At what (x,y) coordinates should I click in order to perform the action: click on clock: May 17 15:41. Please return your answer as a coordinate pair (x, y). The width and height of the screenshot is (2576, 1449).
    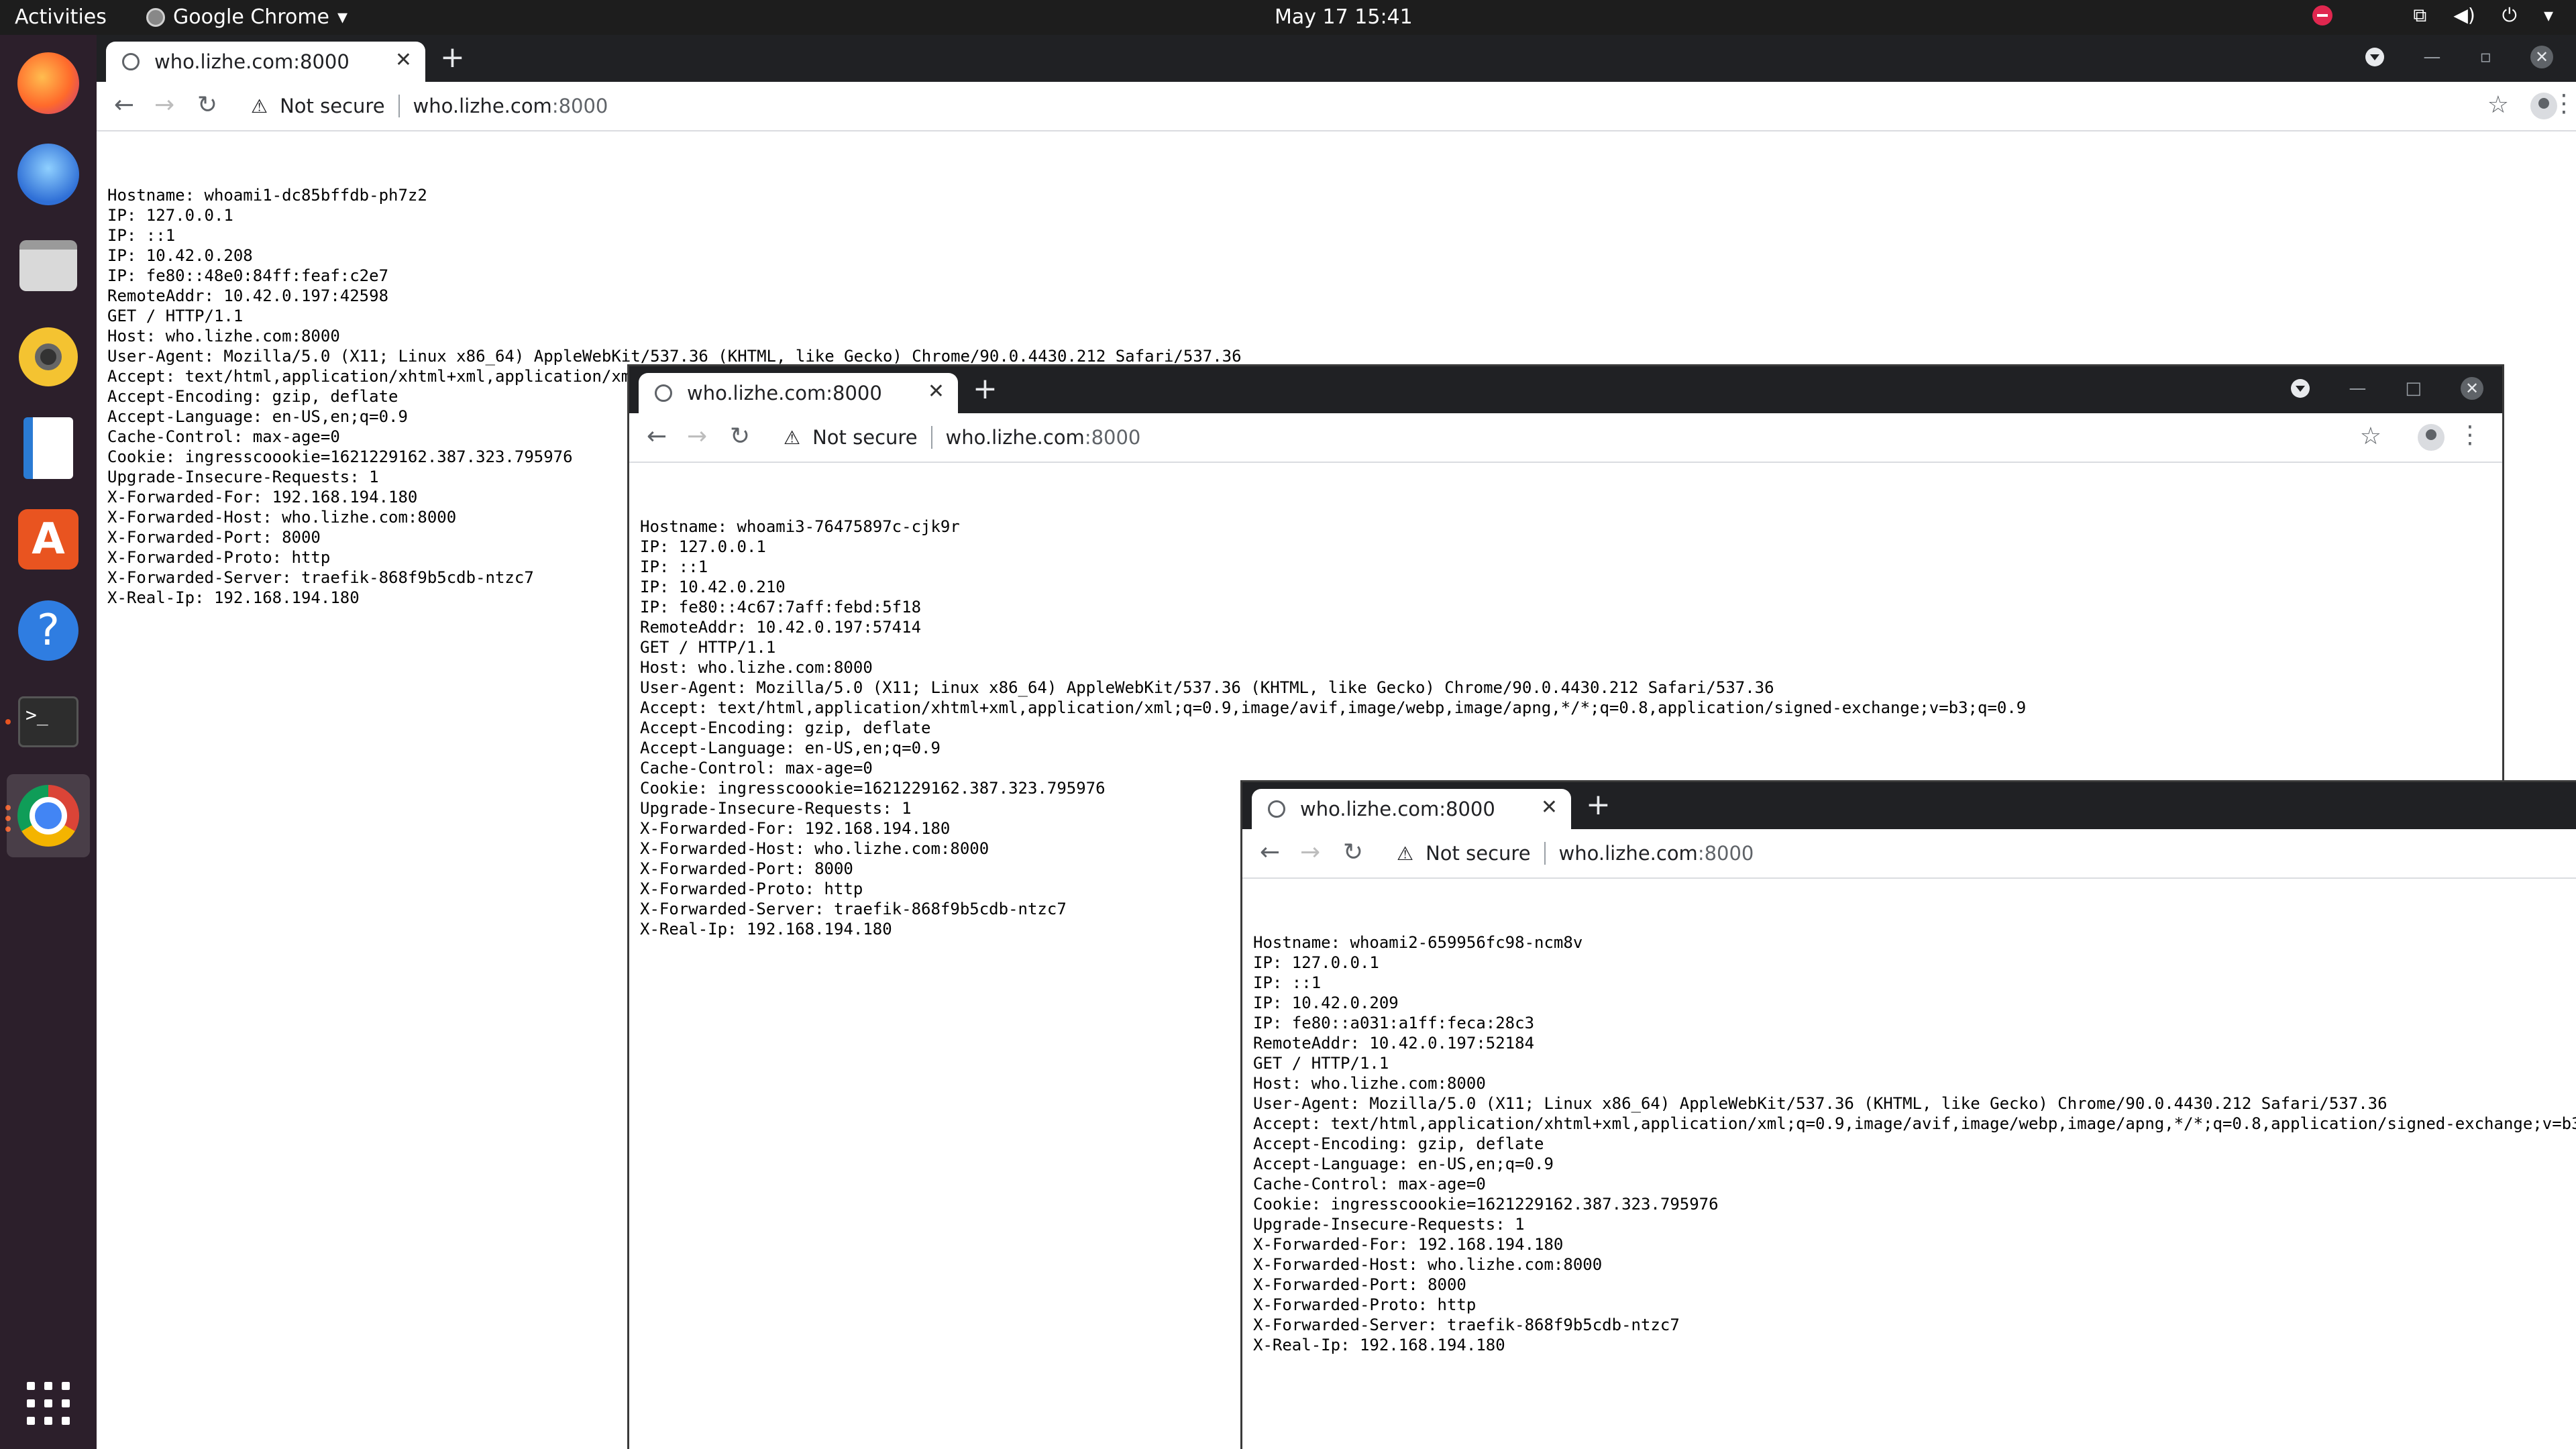
    Looking at the image, I should click on (1344, 17).